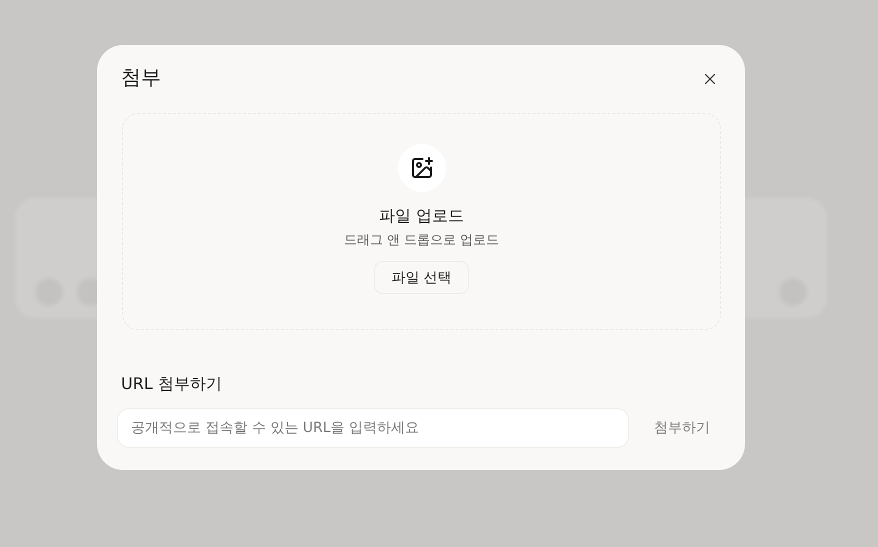 This screenshot has height=547, width=878. Describe the element at coordinates (422, 168) in the screenshot. I see `image-plus-icon` at that location.